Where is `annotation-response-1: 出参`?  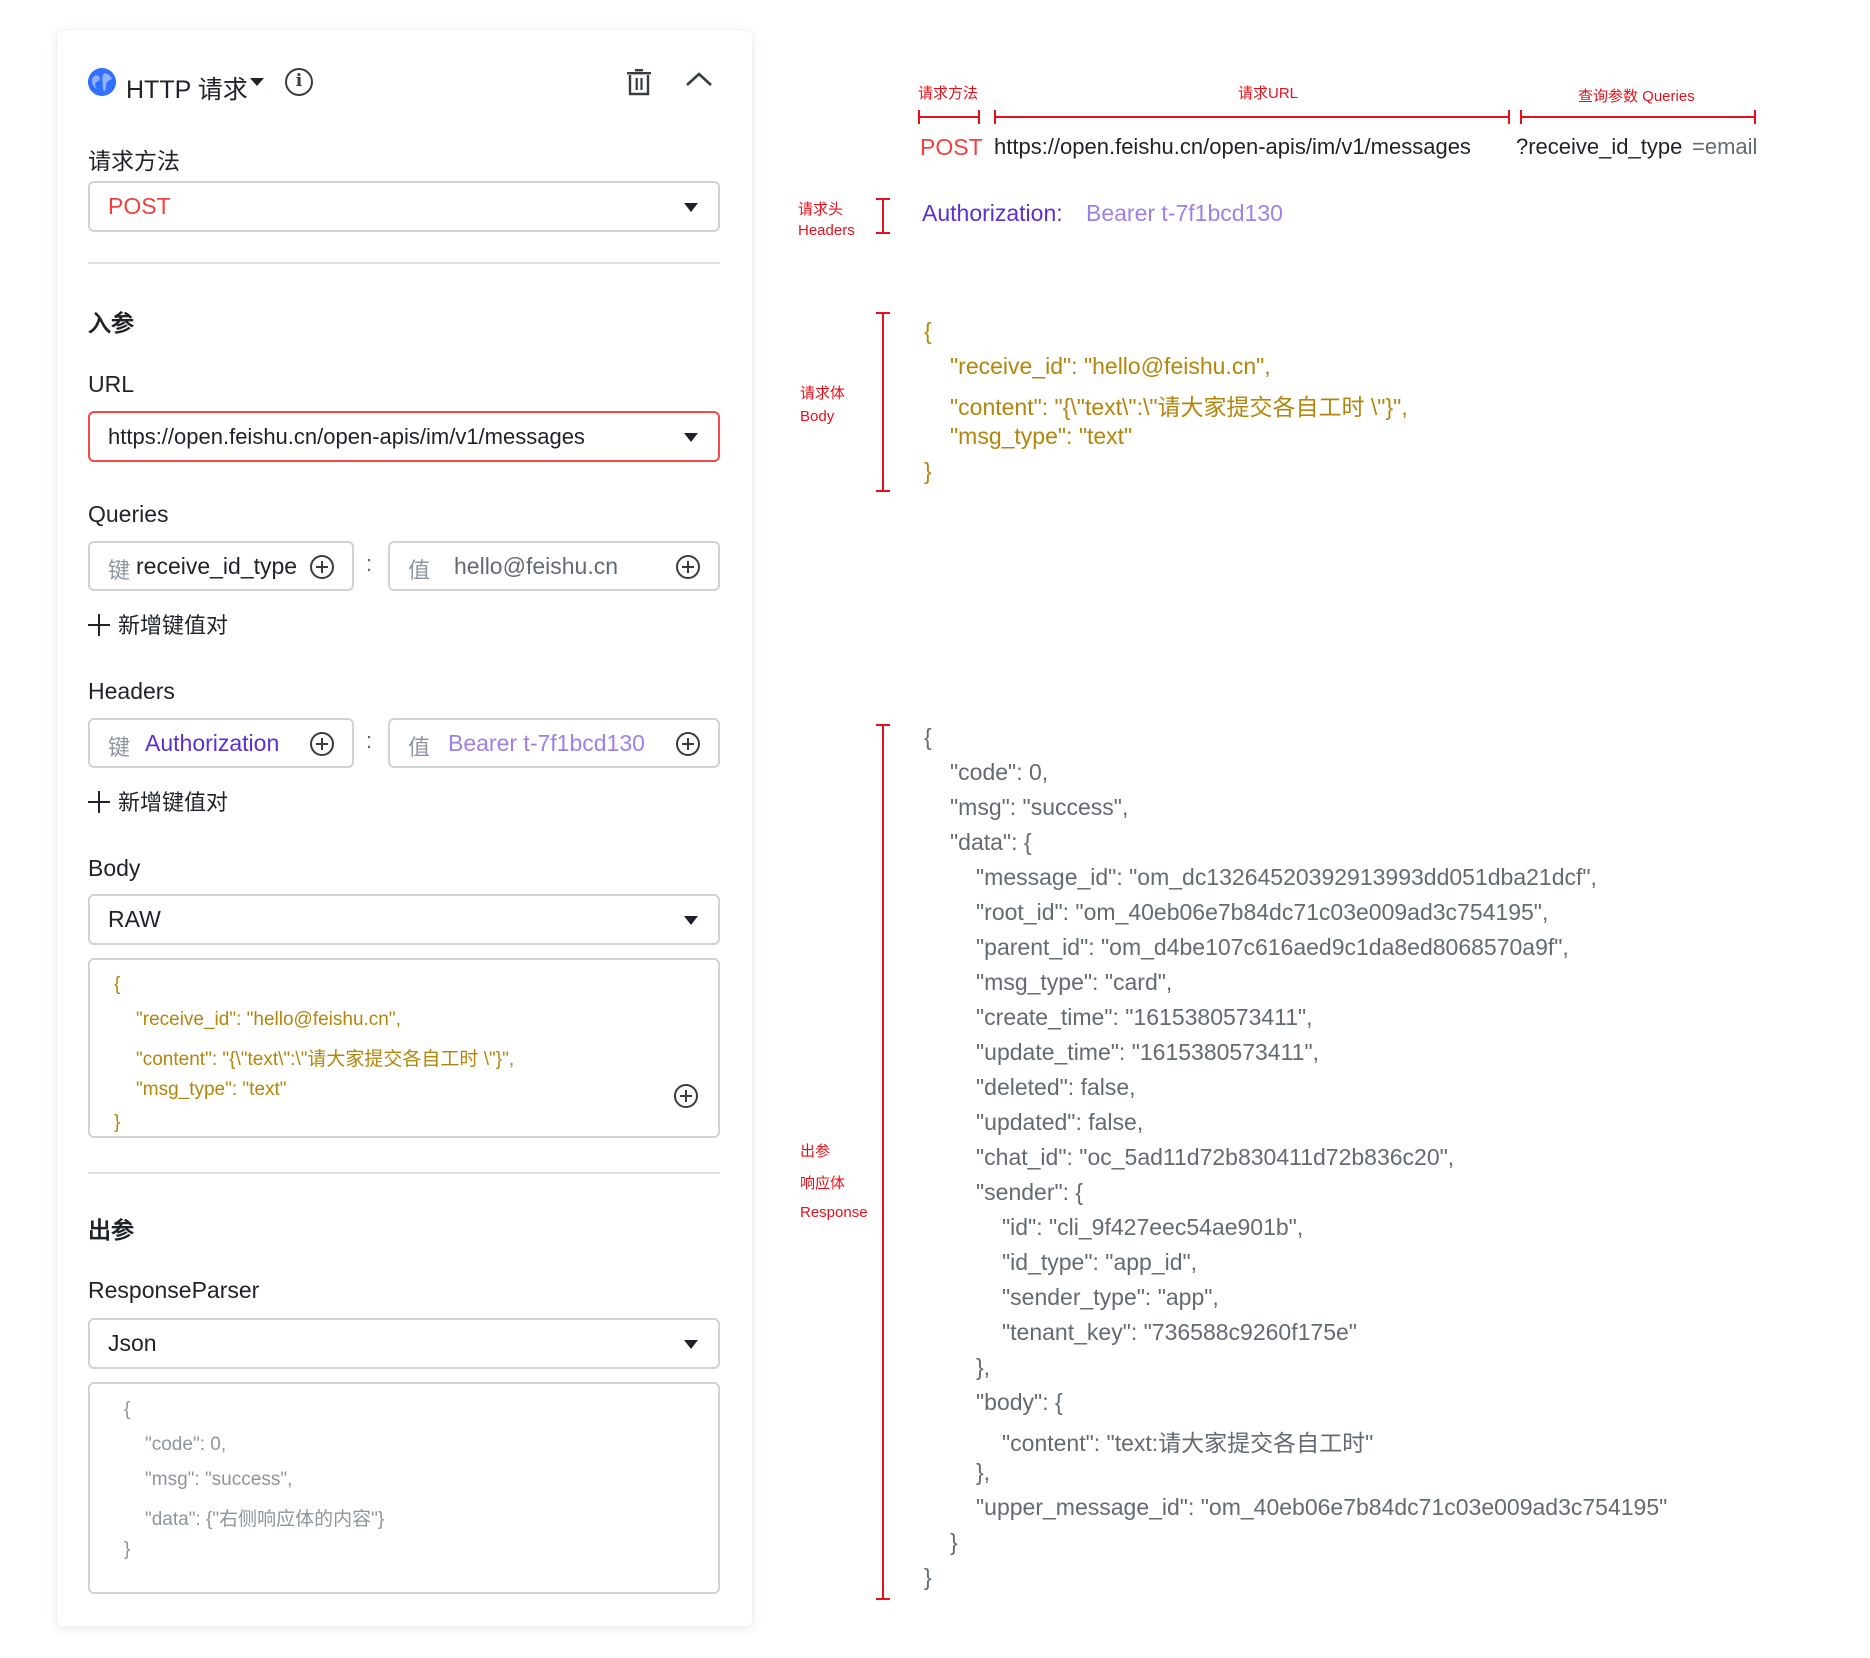
annotation-response-1: 出参 is located at coordinates (815, 1151).